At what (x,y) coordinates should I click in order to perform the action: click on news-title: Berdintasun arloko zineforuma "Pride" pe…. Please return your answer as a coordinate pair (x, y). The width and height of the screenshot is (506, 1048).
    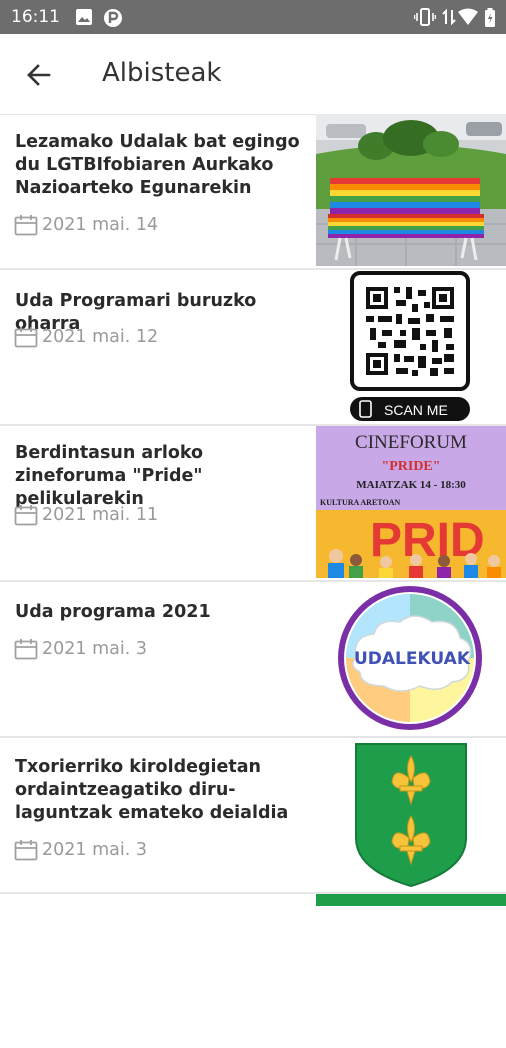
    Looking at the image, I should click on (109, 476).